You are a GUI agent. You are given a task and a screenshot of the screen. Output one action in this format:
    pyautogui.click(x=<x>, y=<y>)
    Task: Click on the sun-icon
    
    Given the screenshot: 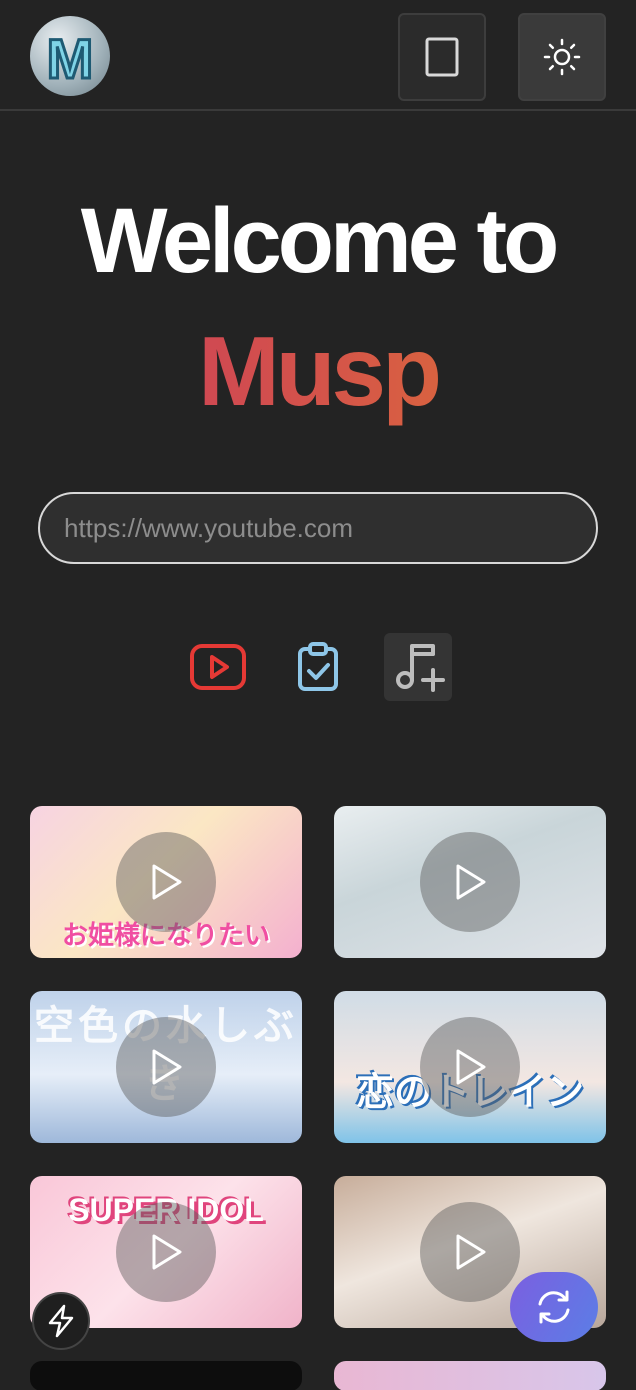 What is the action you would take?
    pyautogui.click(x=562, y=57)
    